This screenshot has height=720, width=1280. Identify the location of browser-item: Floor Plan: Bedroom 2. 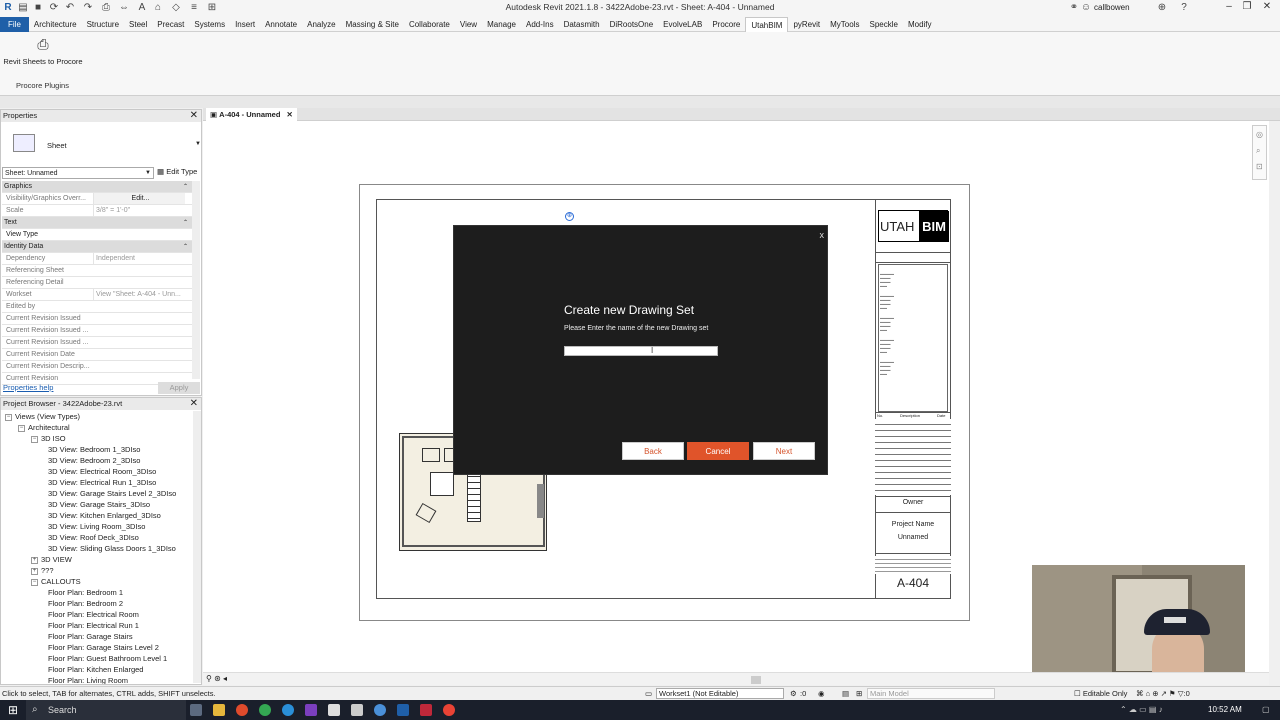
(97, 603).